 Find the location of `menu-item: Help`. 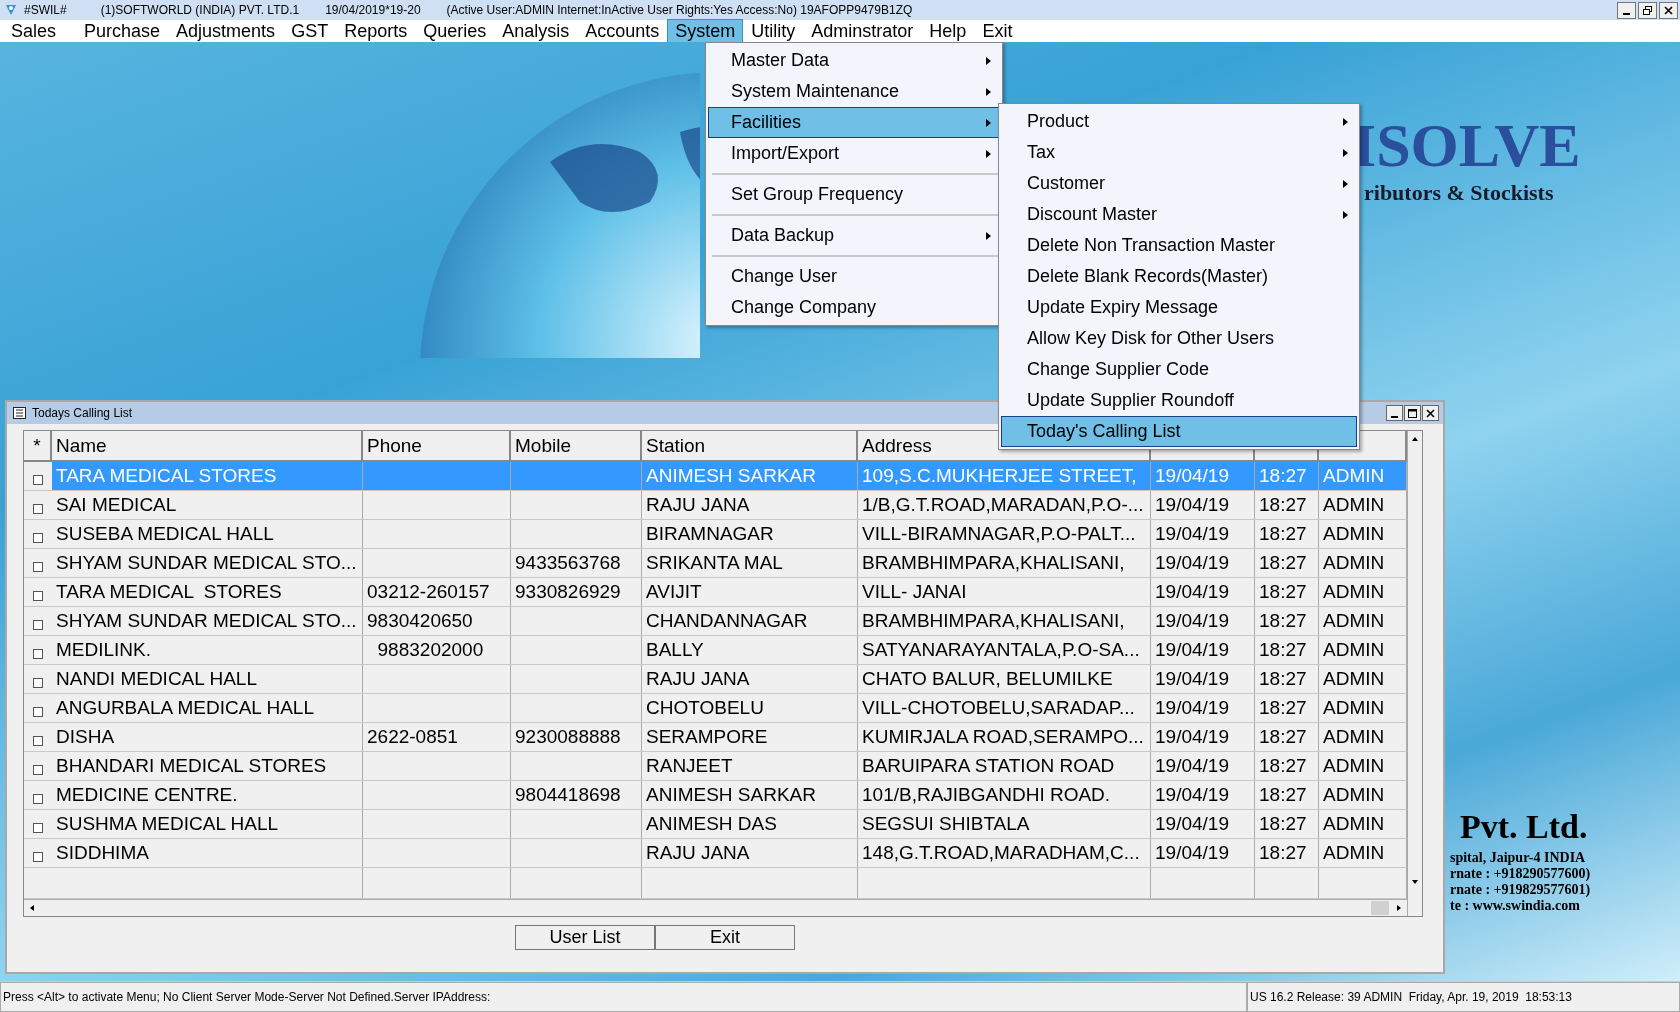

menu-item: Help is located at coordinates (948, 31).